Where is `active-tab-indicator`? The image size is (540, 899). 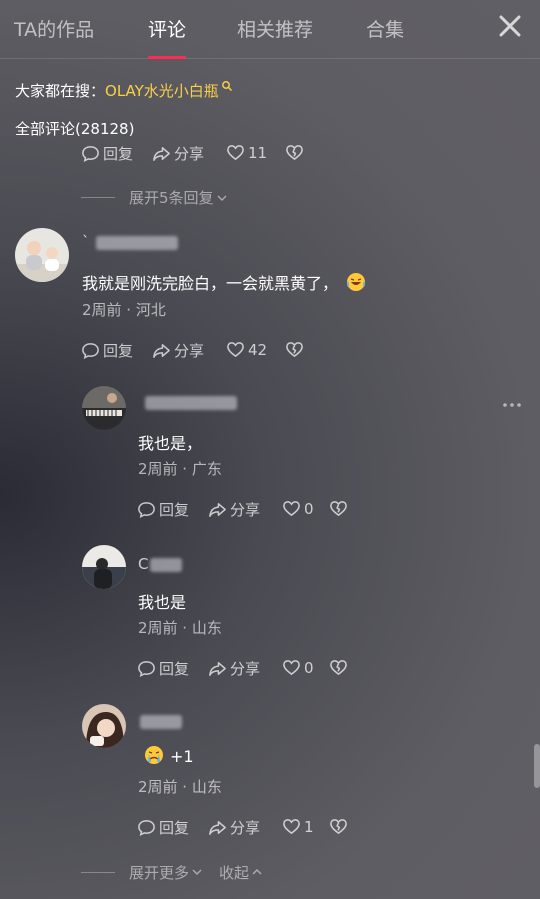 active-tab-indicator is located at coordinates (167, 57).